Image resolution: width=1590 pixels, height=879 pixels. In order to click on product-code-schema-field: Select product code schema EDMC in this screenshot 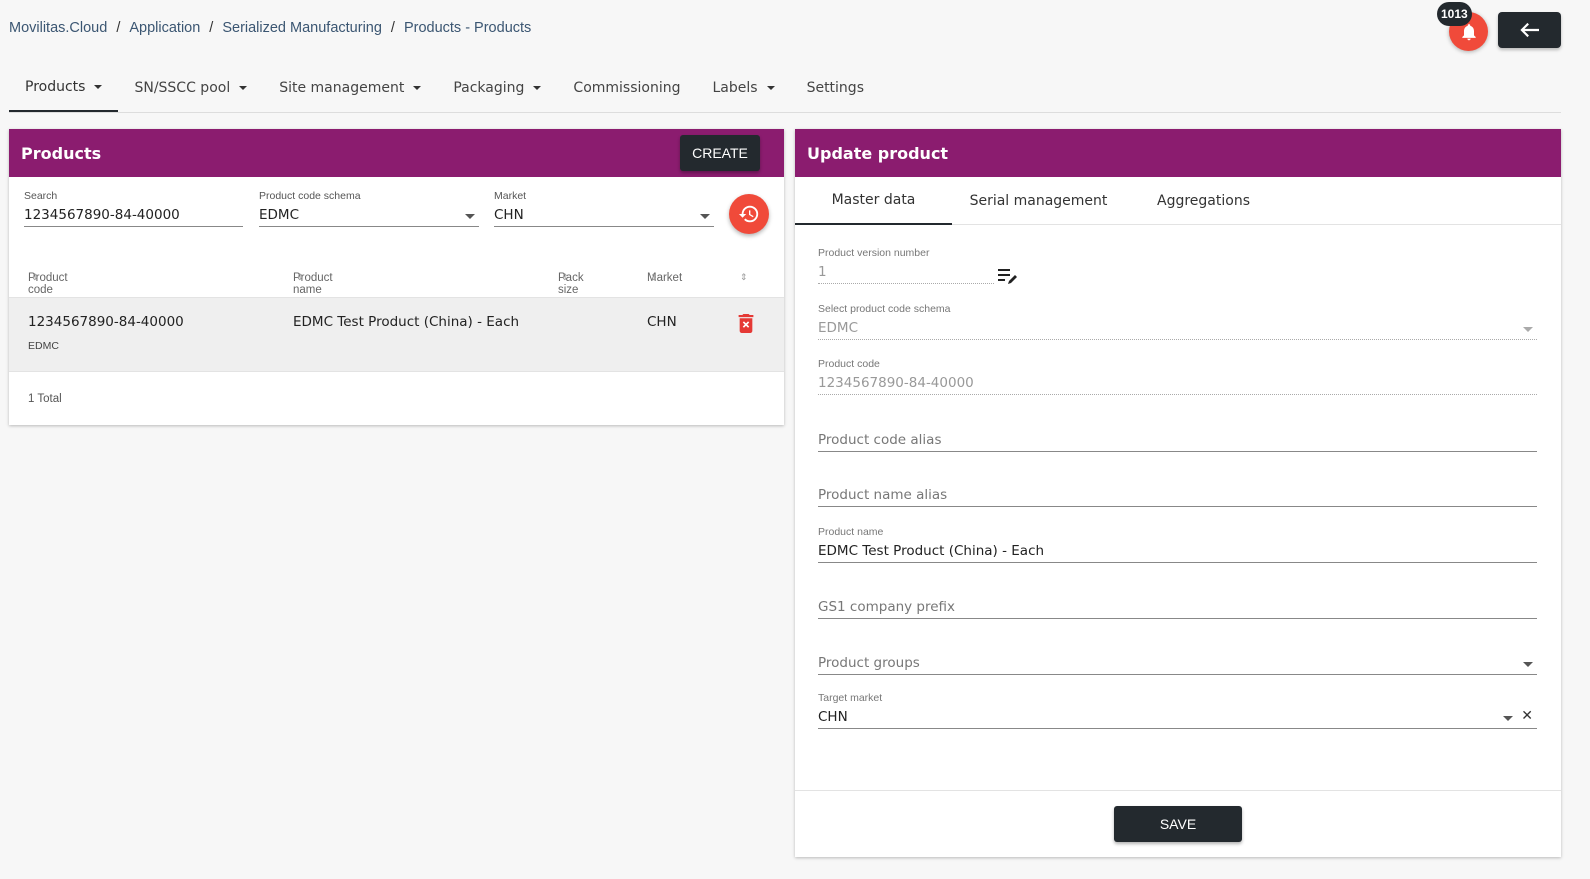, I will do `click(1177, 321)`.